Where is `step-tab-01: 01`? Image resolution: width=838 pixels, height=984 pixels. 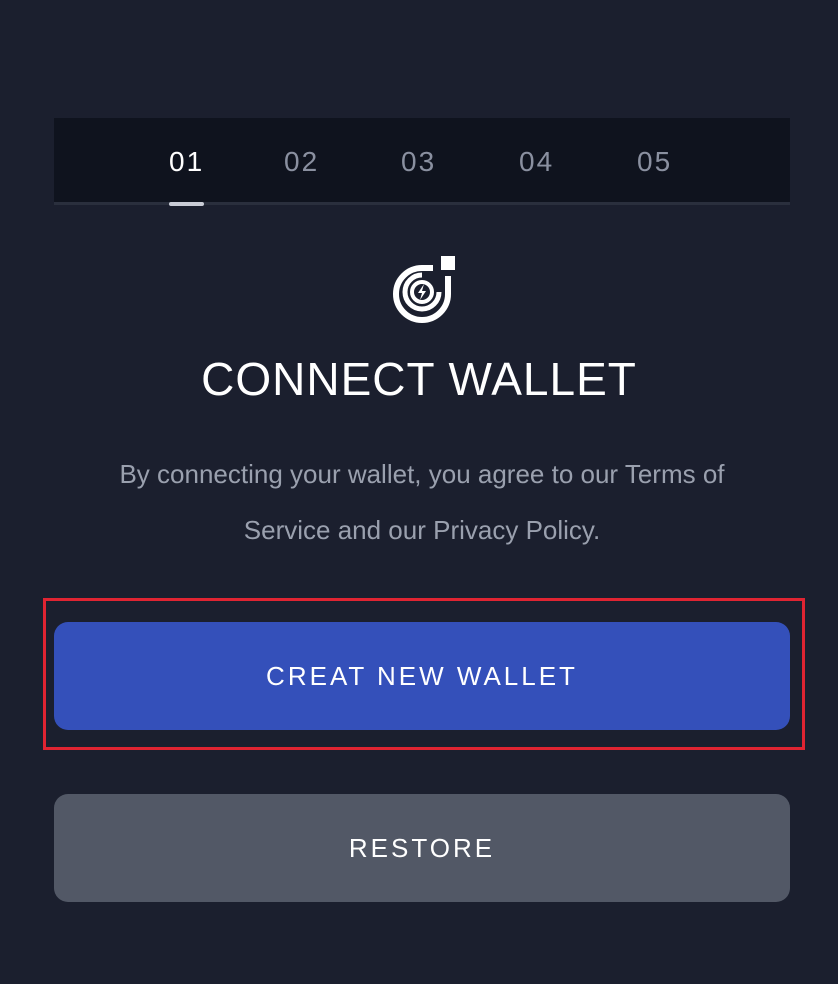
step-tab-01: 01 is located at coordinates (186, 162).